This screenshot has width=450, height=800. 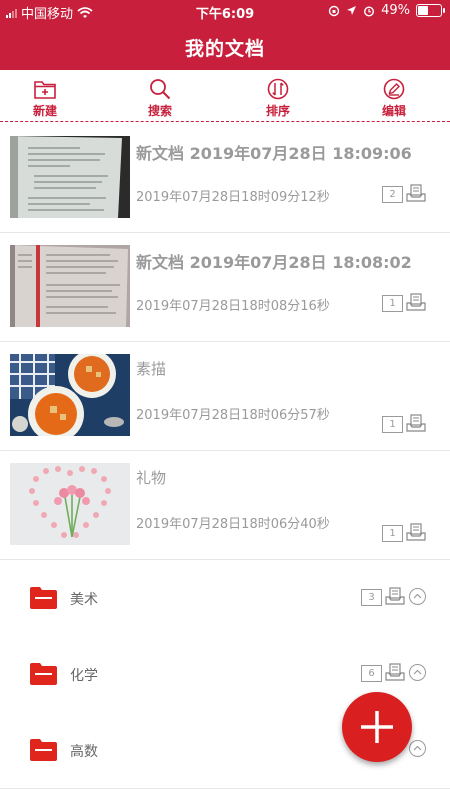 I want to click on plus-icon, so click(x=377, y=727).